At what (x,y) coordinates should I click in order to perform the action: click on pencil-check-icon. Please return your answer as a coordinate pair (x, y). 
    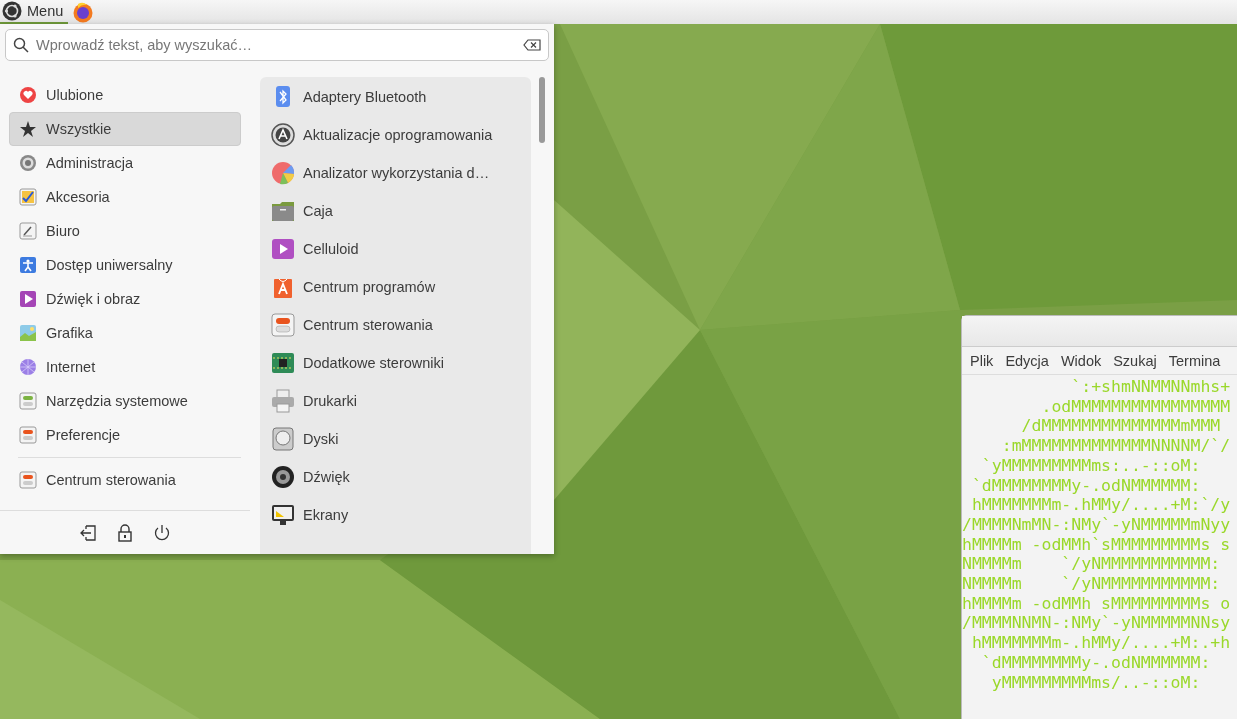
    Looking at the image, I should click on (28, 197).